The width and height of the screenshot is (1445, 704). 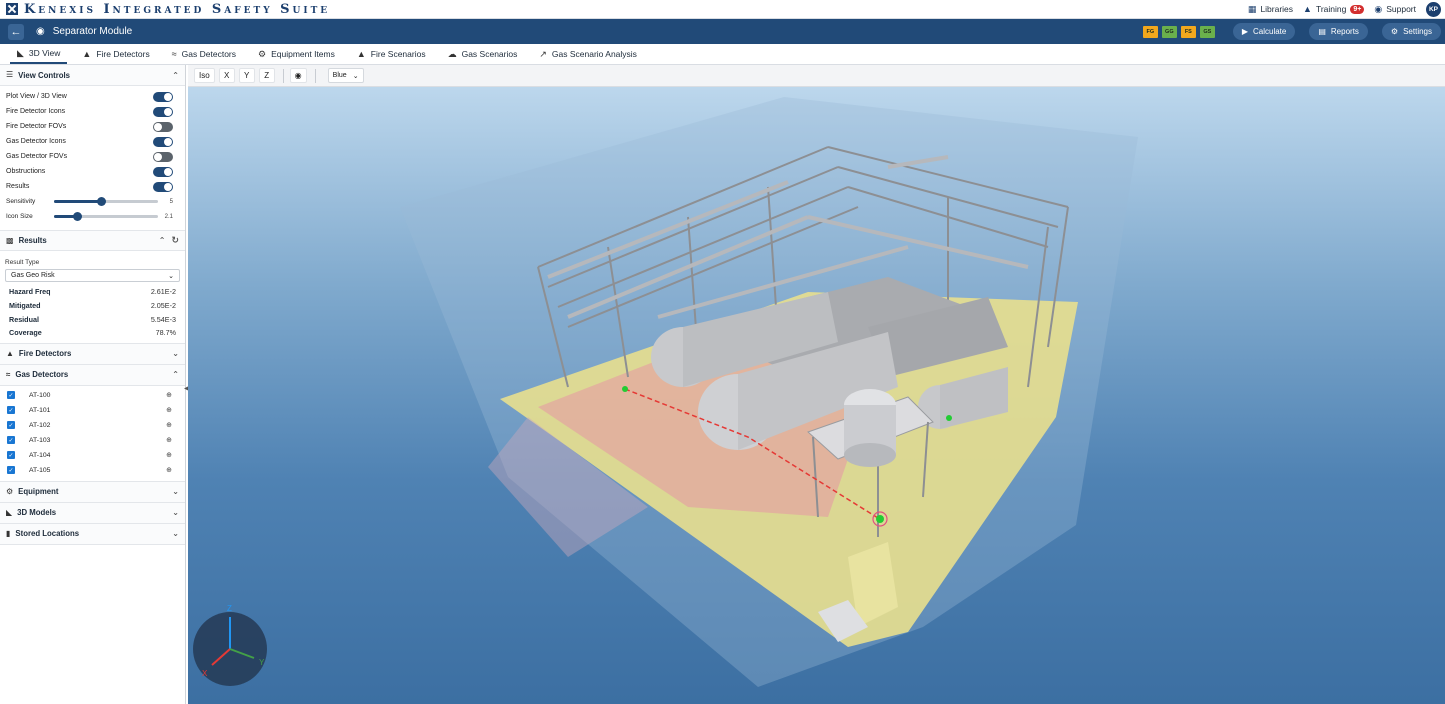 I want to click on training-link: ▲ Training 9+, so click(x=1334, y=9).